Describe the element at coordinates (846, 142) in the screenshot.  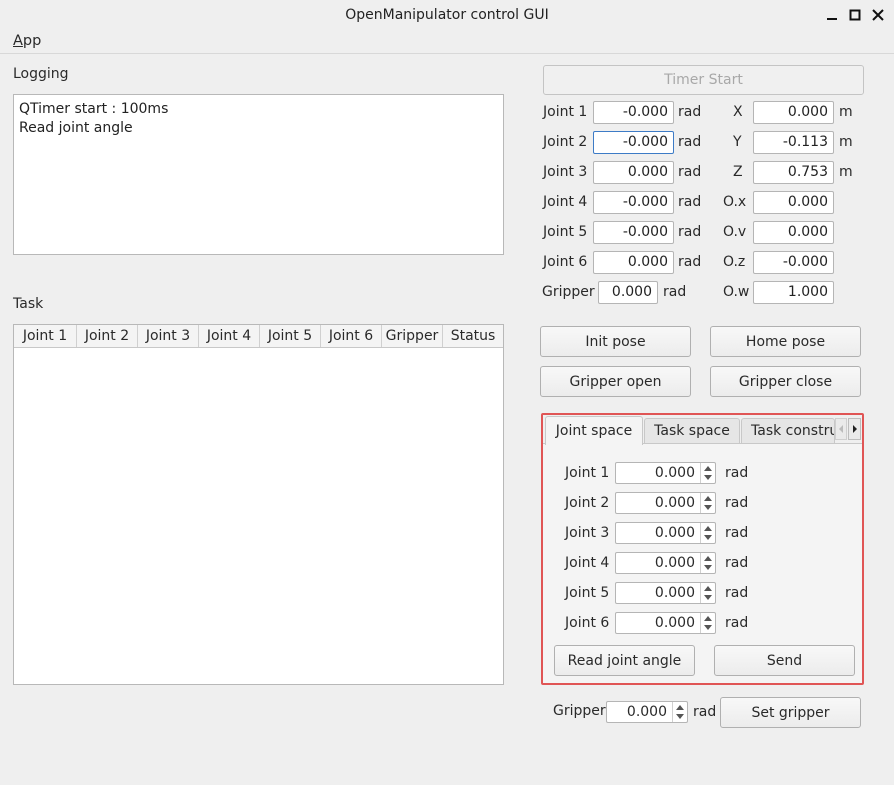
I see `pose-y-unit: m` at that location.